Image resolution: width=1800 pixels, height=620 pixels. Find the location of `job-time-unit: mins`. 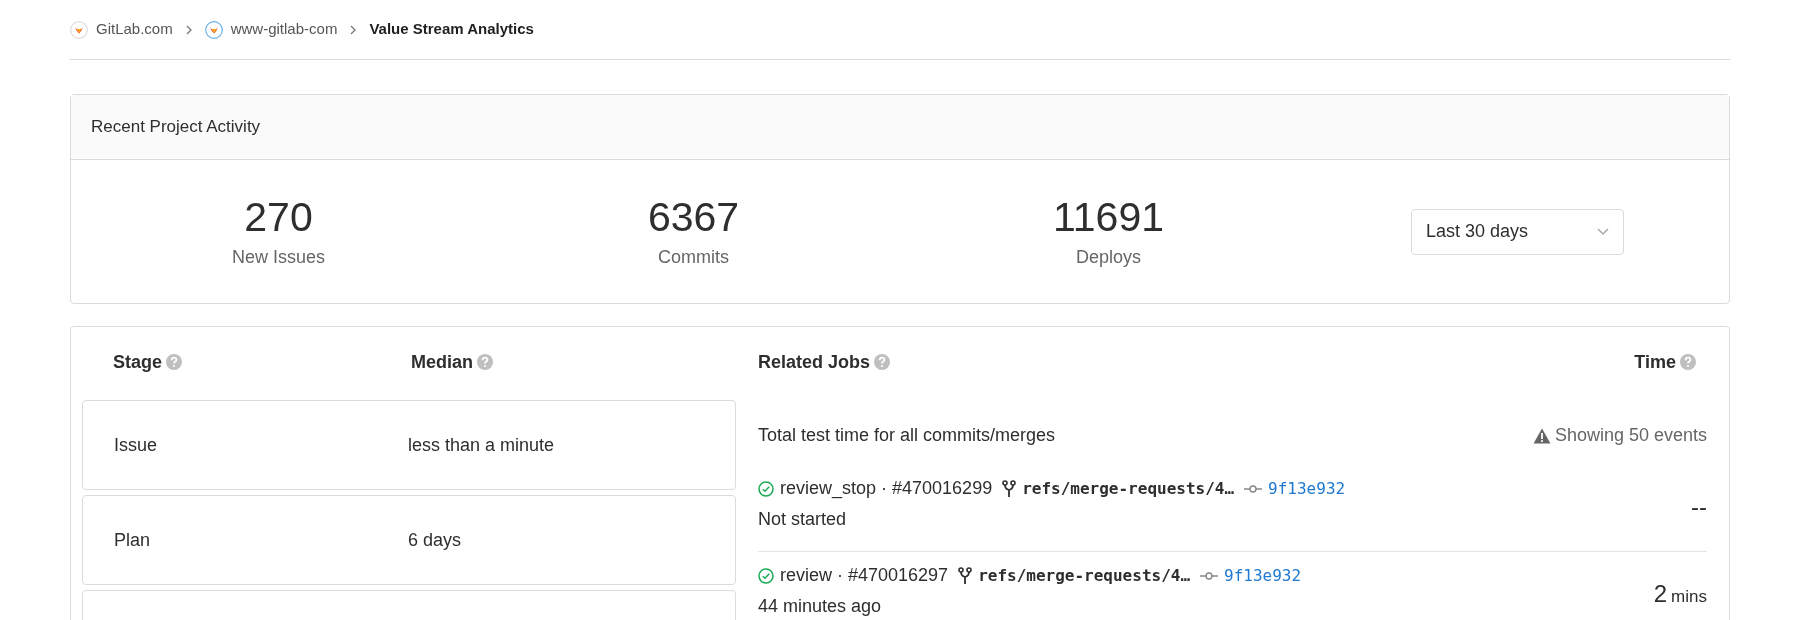

job-time-unit: mins is located at coordinates (1689, 597).